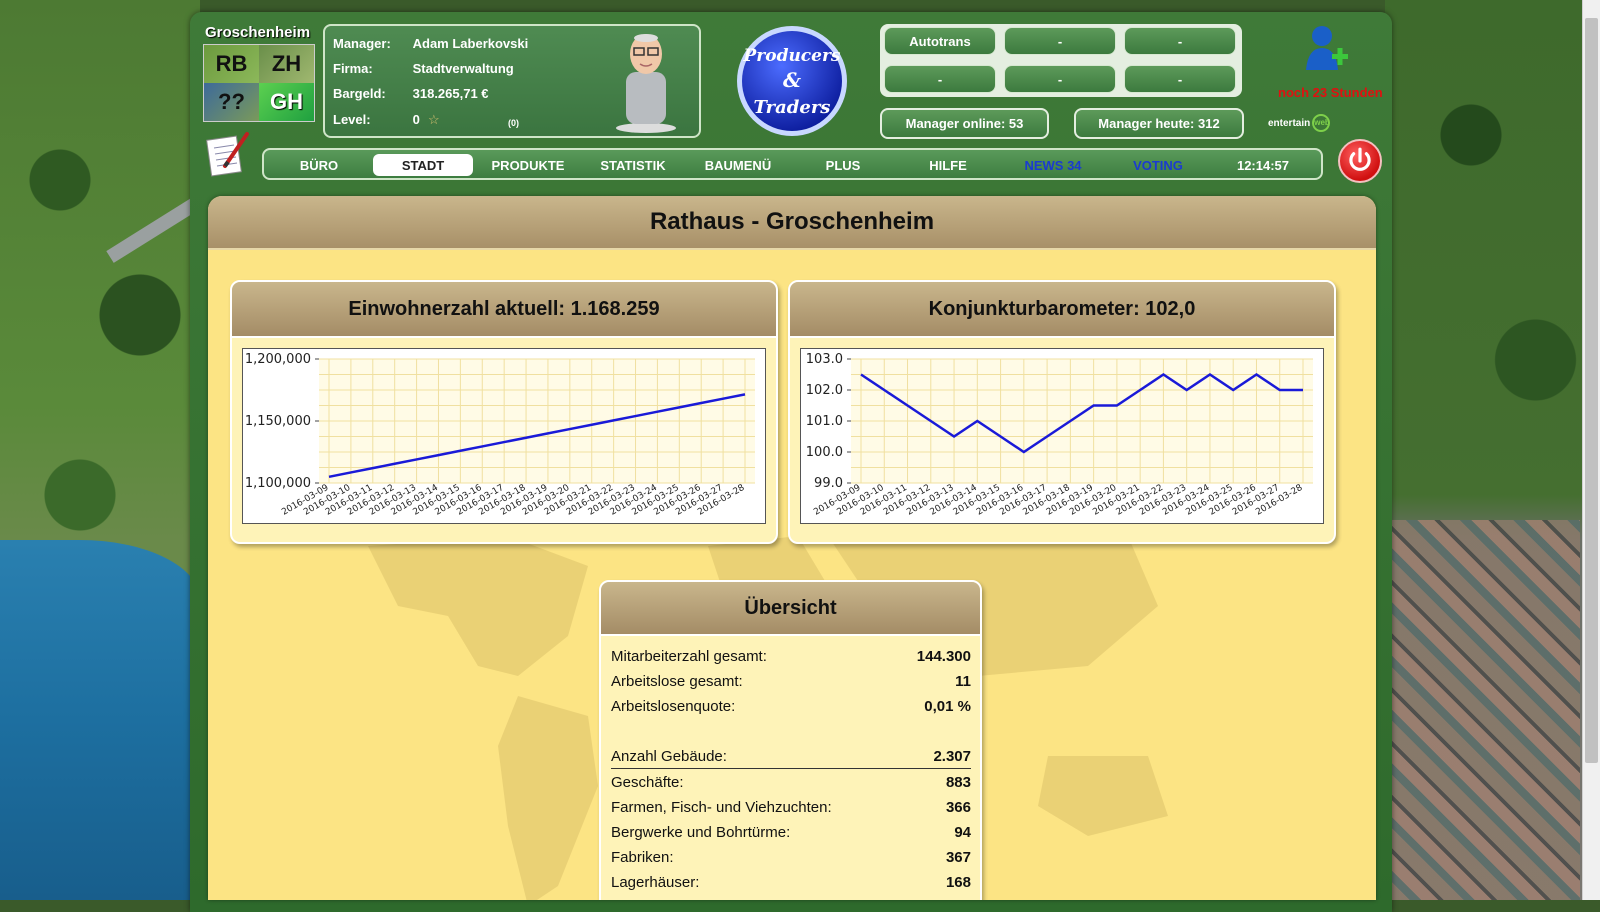  What do you see at coordinates (231, 64) in the screenshot?
I see `city-rb: RB` at bounding box center [231, 64].